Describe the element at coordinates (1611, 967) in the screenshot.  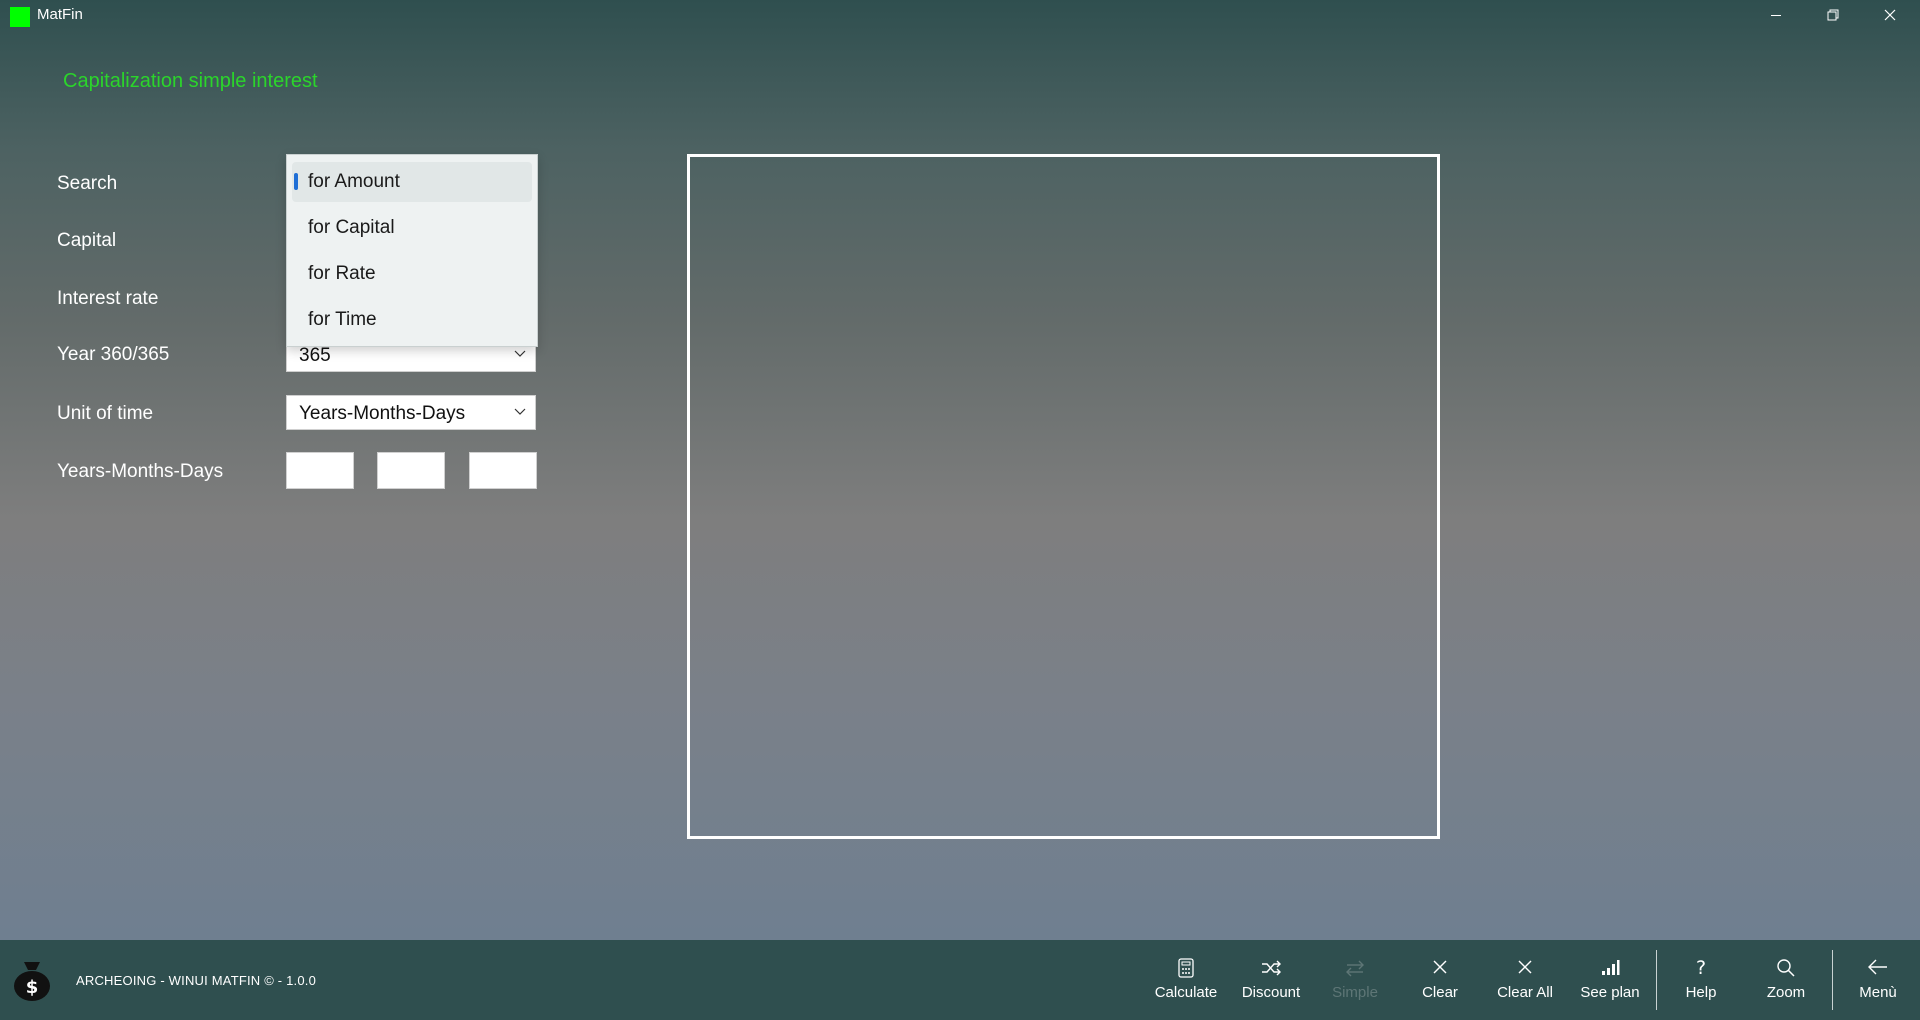
I see `signal-bars-icon` at that location.